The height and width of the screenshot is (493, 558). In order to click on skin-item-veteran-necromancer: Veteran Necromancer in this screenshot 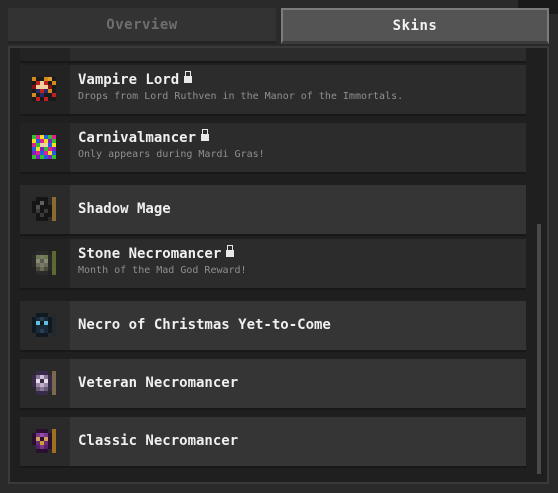, I will do `click(273, 384)`.